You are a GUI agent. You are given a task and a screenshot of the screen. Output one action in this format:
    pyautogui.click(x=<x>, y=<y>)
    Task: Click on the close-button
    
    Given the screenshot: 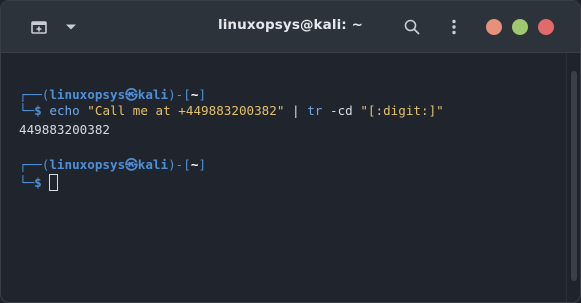 What is the action you would take?
    pyautogui.click(x=546, y=27)
    